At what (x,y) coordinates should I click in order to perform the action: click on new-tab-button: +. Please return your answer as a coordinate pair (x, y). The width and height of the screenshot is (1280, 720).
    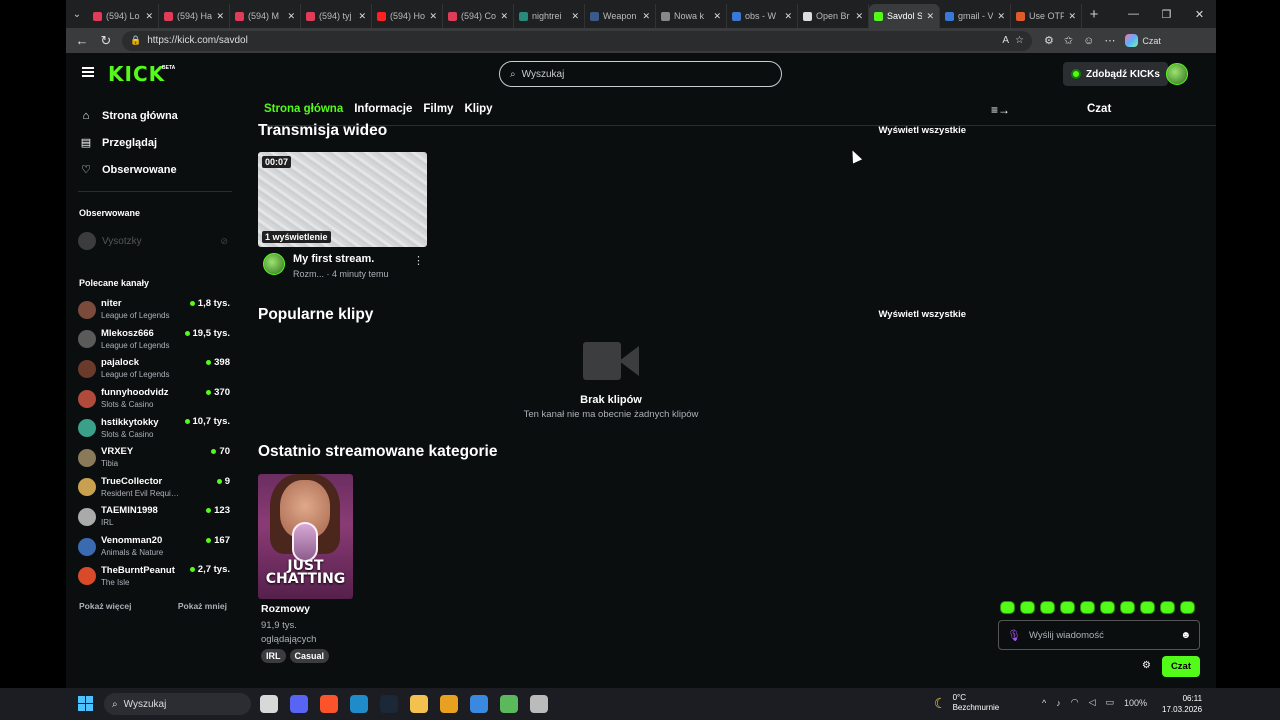
    Looking at the image, I should click on (1094, 14).